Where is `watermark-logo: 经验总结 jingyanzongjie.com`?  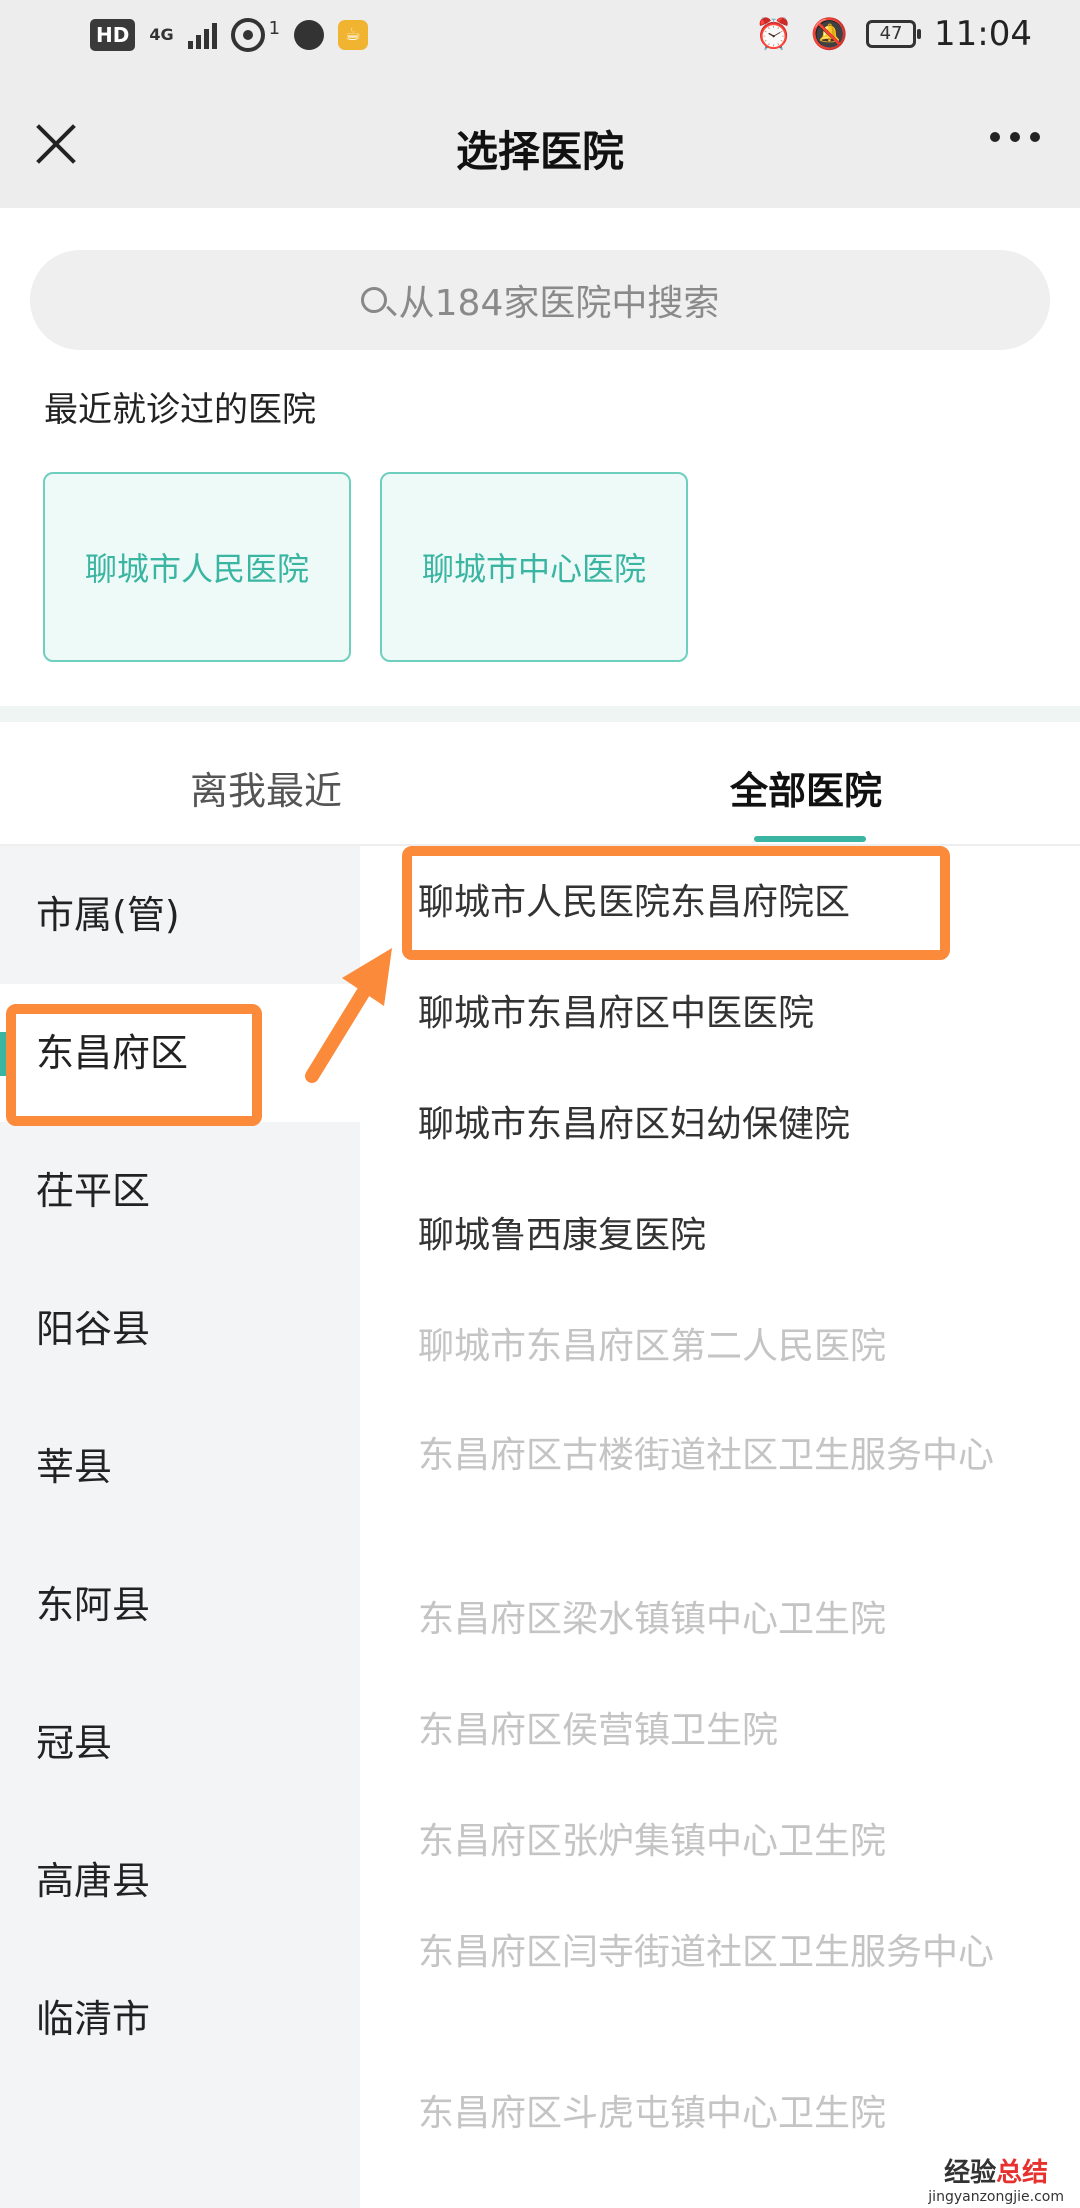 watermark-logo: 经验总结 jingyanzongjie.com is located at coordinates (996, 2181).